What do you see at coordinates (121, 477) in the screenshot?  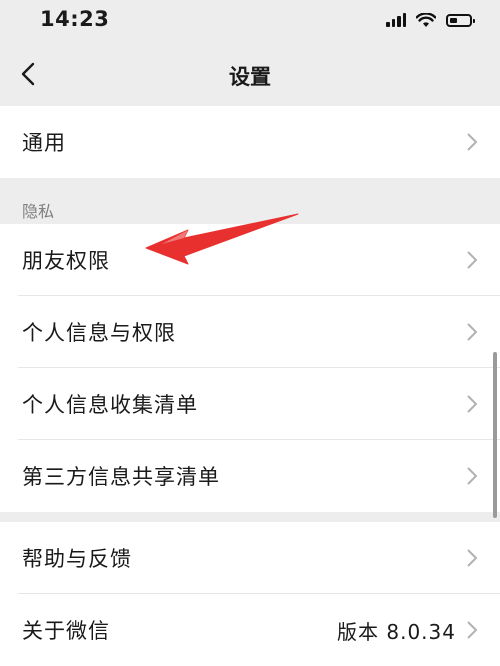 I see `settings-item-label: 第三方信息共享清单` at bounding box center [121, 477].